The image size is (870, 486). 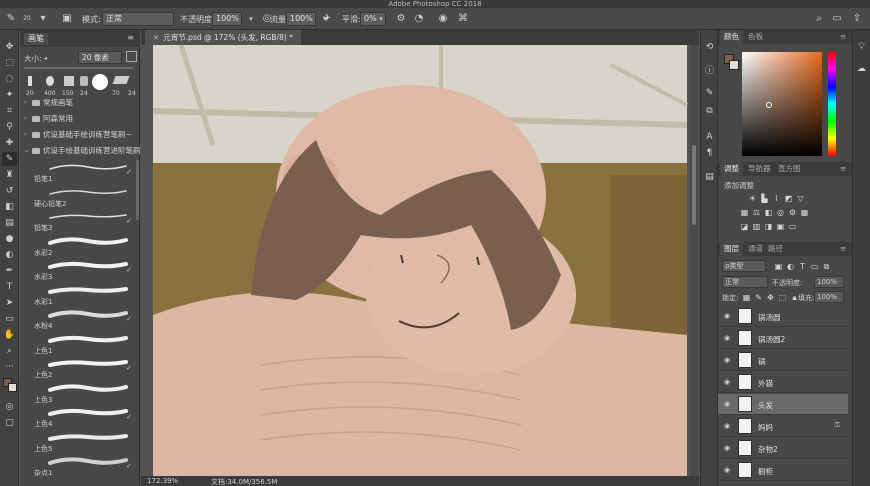 What do you see at coordinates (790, 266) in the screenshot?
I see `filter-adjust-icon: ◐` at bounding box center [790, 266].